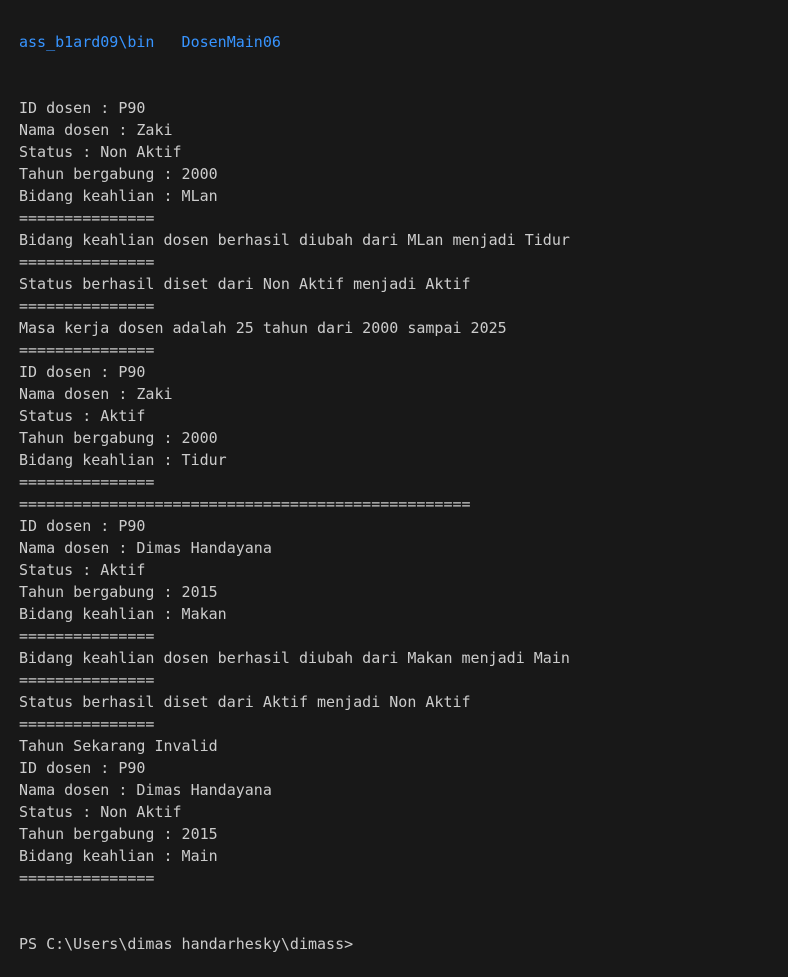 The image size is (788, 977). Describe the element at coordinates (118, 196) in the screenshot. I see `output-line: Bidang keahlian : MLan` at that location.